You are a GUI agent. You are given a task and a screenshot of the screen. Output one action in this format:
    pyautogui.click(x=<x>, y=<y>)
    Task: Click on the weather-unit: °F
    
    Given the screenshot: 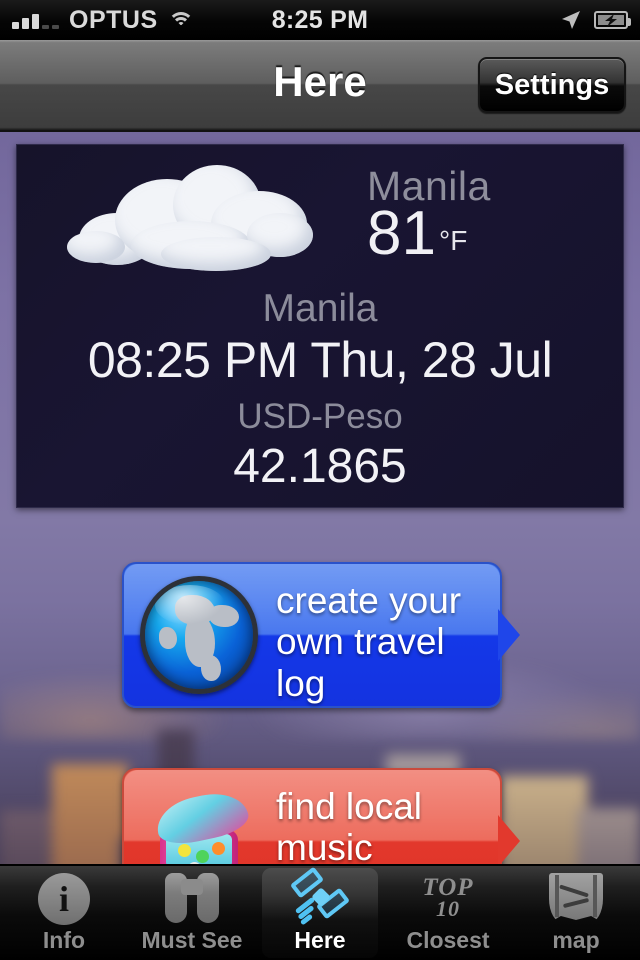 What is the action you would take?
    pyautogui.click(x=453, y=240)
    